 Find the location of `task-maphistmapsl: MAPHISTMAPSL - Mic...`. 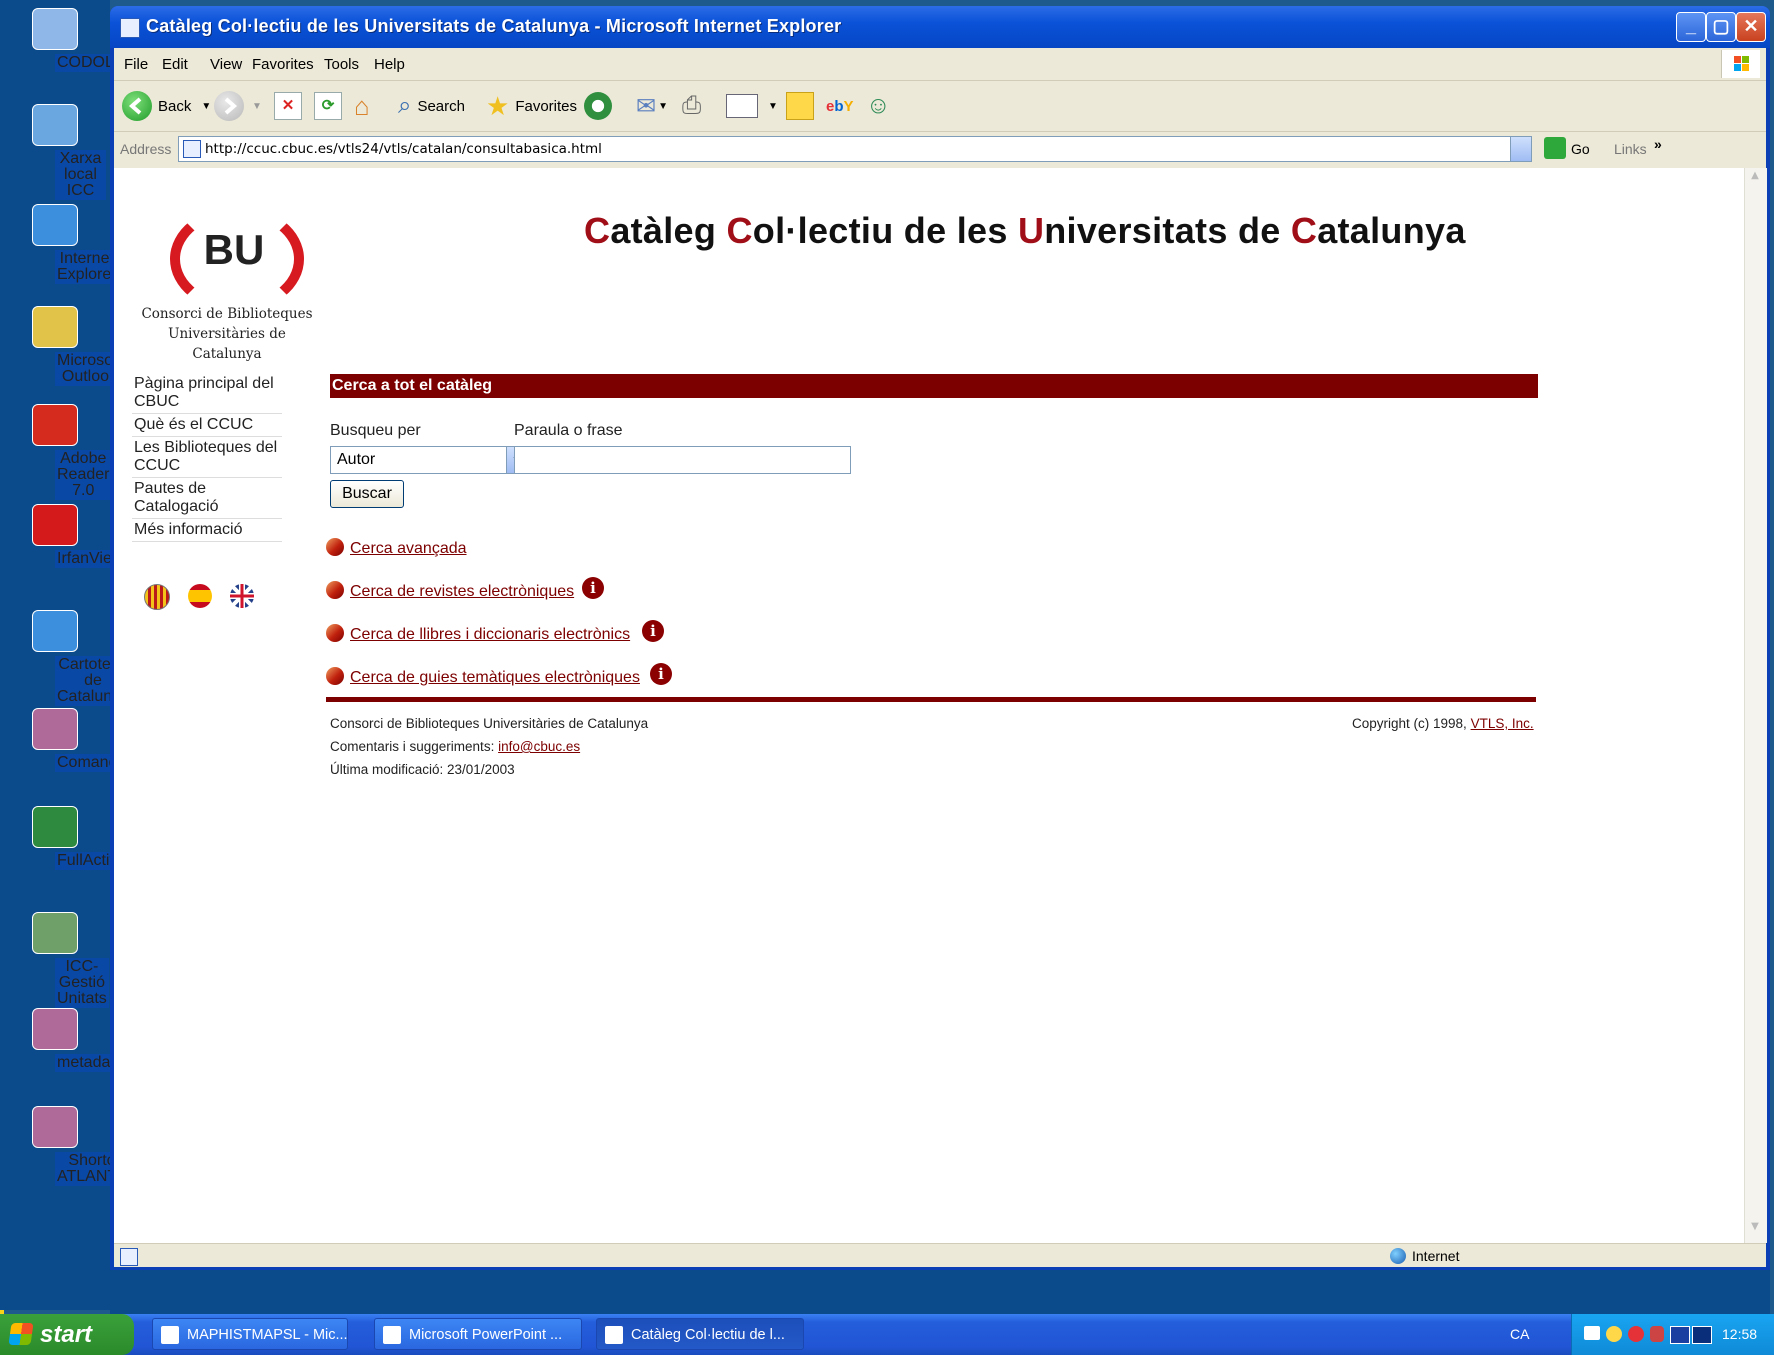

task-maphistmapsl: MAPHISTMAPSL - Mic... is located at coordinates (250, 1334).